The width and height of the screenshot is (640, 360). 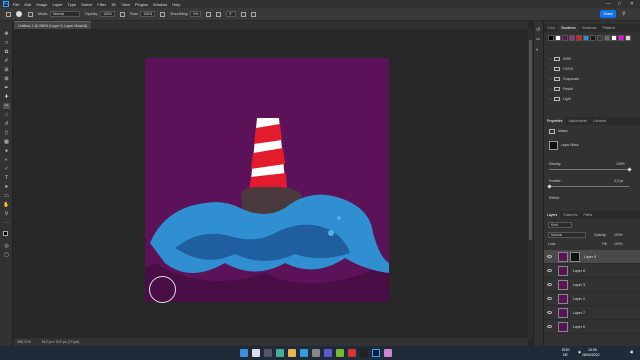 I want to click on brush-settings-icon, so click(x=30, y=14).